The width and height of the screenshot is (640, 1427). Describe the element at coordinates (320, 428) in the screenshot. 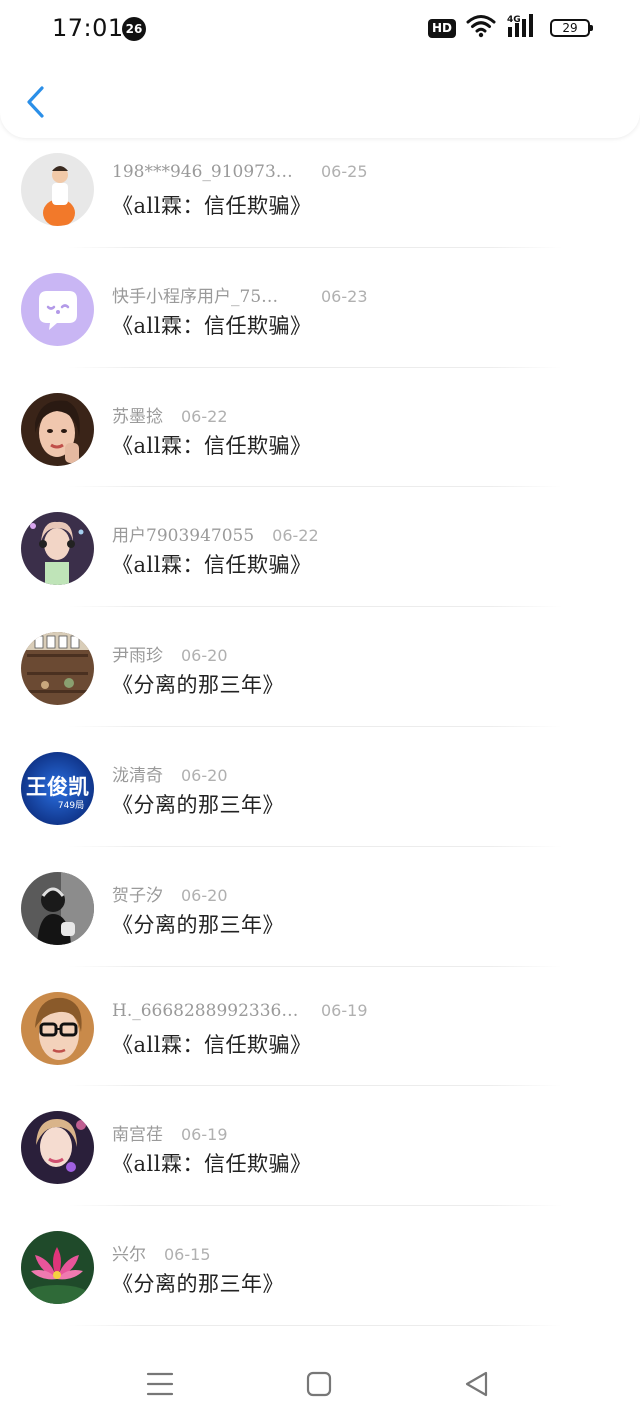

I see `list-item: 苏墨捻 06-22 《all霖：信任欺骗》` at that location.